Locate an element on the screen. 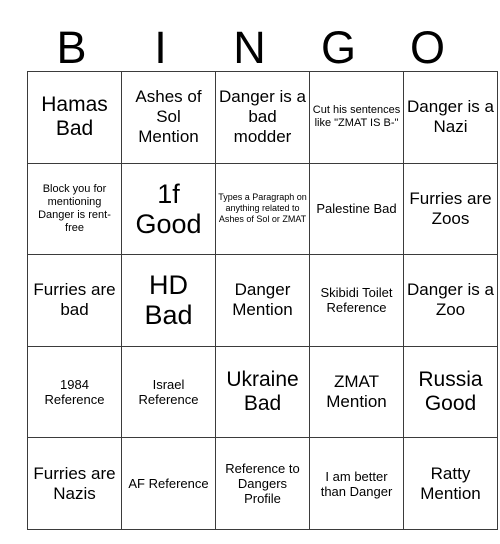  header-letter-g: G is located at coordinates (338, 47).